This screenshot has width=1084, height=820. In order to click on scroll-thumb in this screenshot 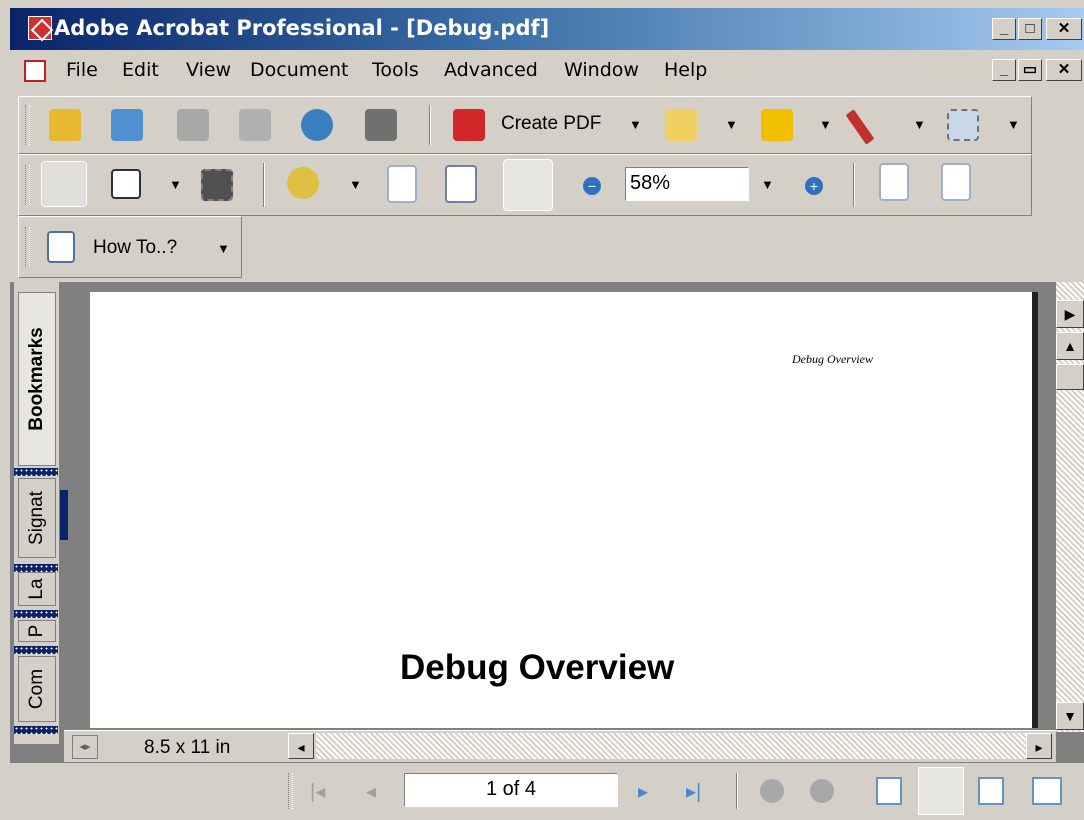, I will do `click(1070, 377)`.